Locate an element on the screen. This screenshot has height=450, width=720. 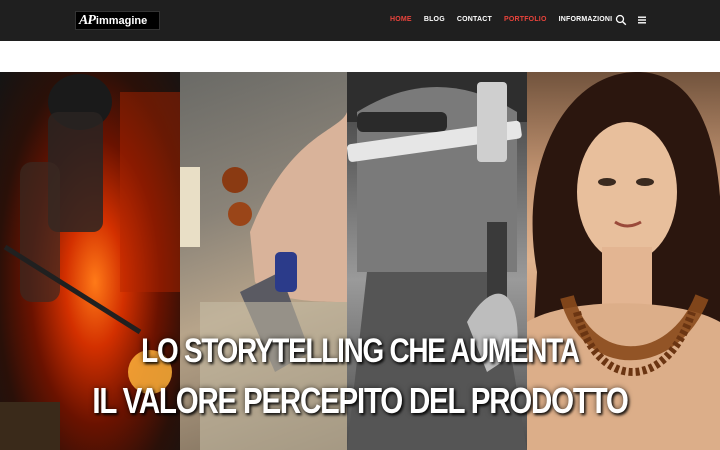
search-icon is located at coordinates (621, 20).